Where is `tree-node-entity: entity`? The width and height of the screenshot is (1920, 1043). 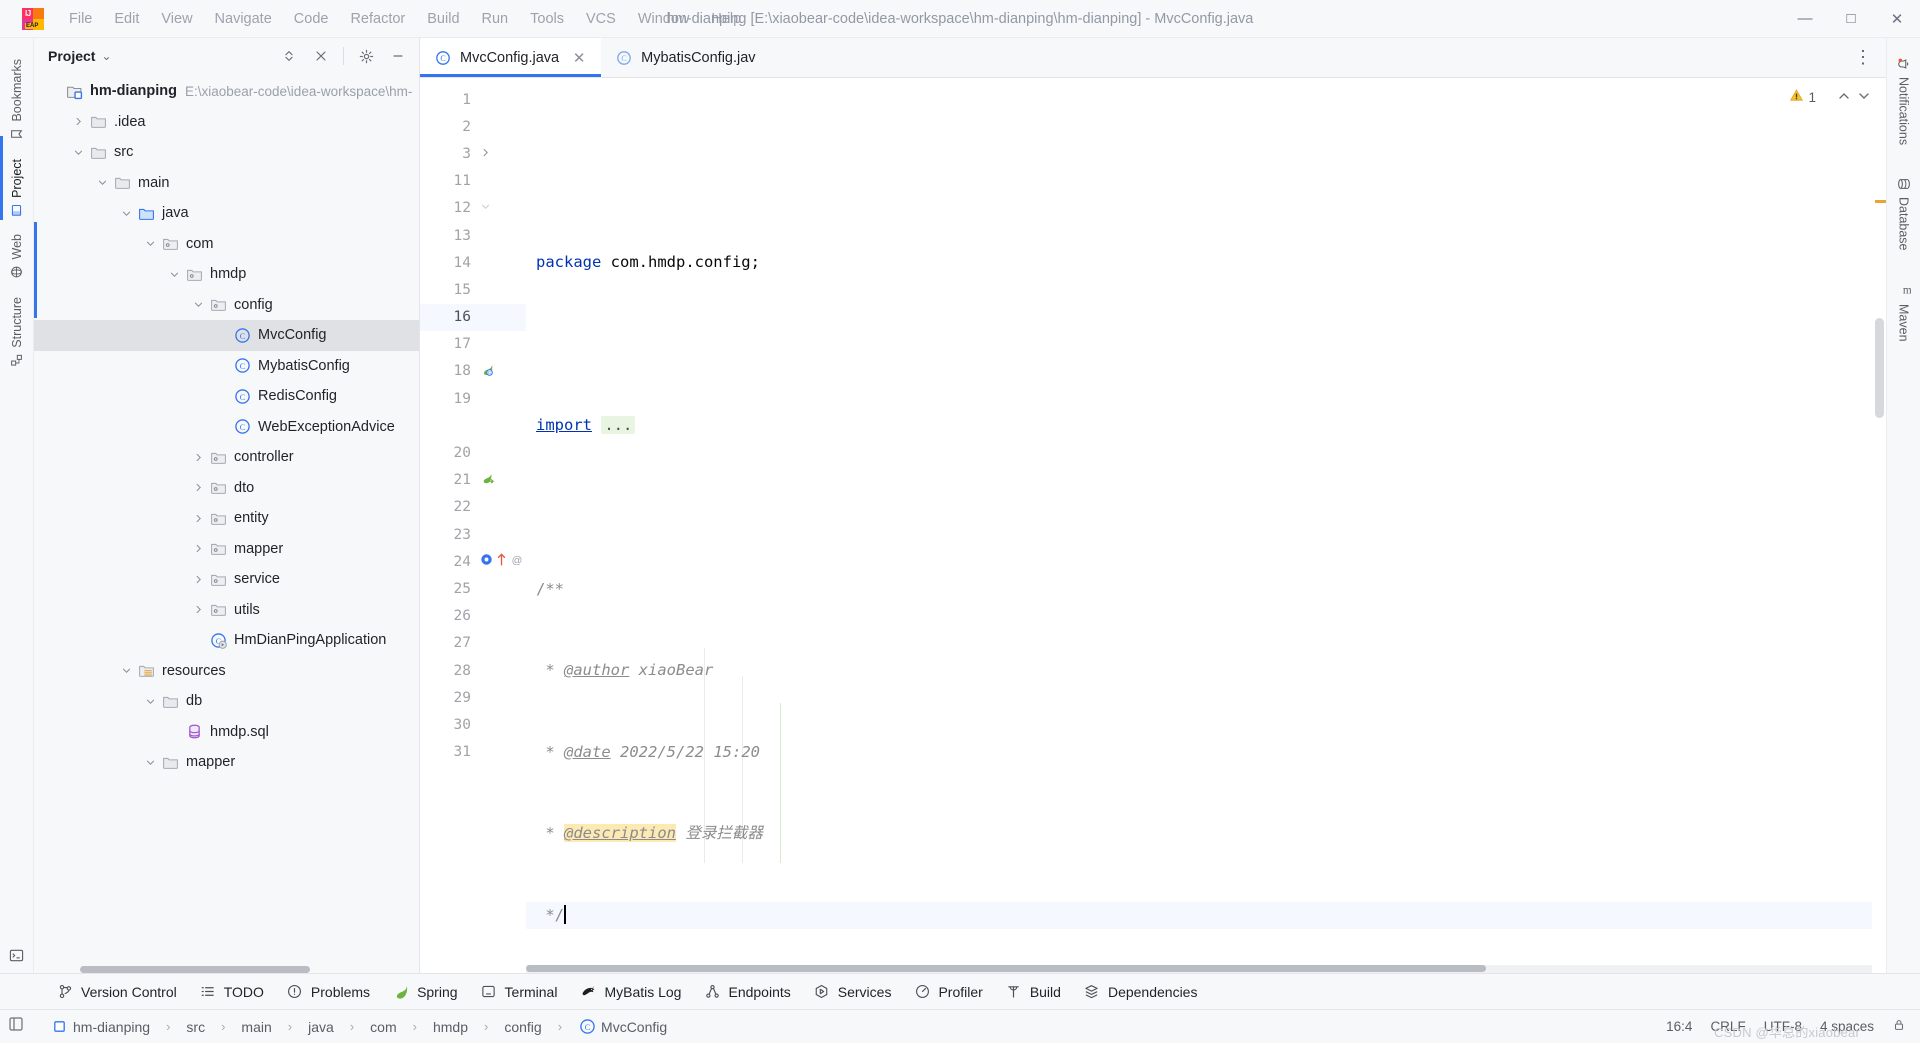
tree-node-entity: entity is located at coordinates (226, 518).